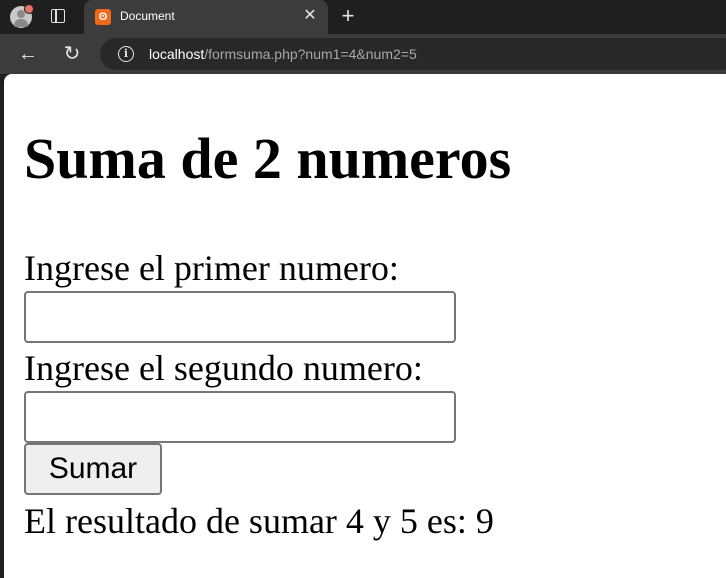 The image size is (726, 578). Describe the element at coordinates (22, 16) in the screenshot. I see `profile-avatar-icon` at that location.